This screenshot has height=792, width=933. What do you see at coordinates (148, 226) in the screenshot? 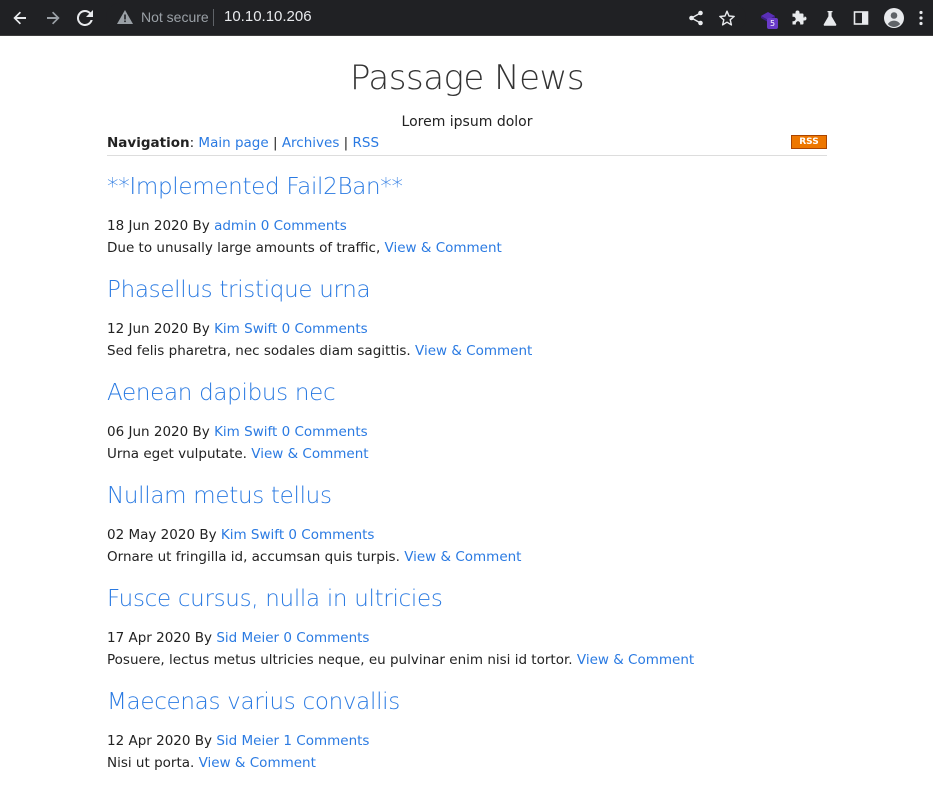
I see `post-date: 18 Jun 2020` at bounding box center [148, 226].